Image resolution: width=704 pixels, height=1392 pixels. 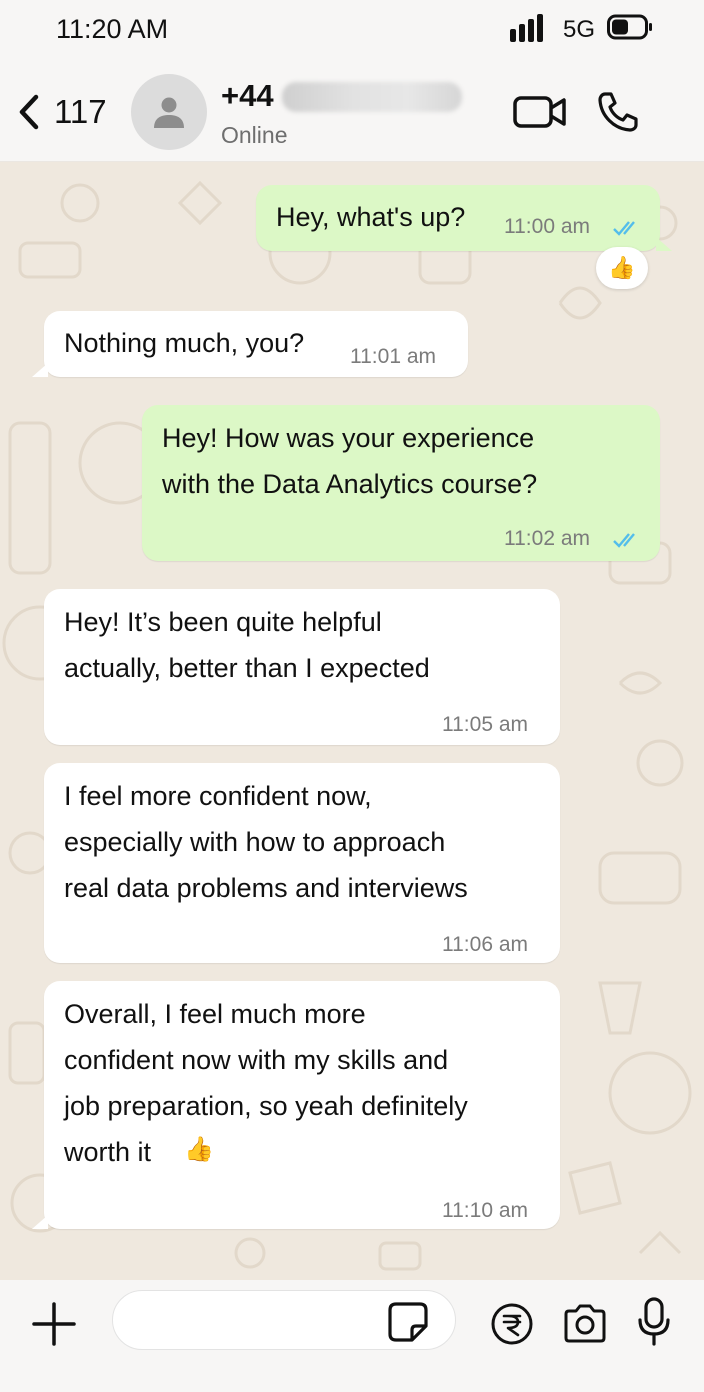 What do you see at coordinates (579, 29) in the screenshot?
I see `network-type-label: 5G` at bounding box center [579, 29].